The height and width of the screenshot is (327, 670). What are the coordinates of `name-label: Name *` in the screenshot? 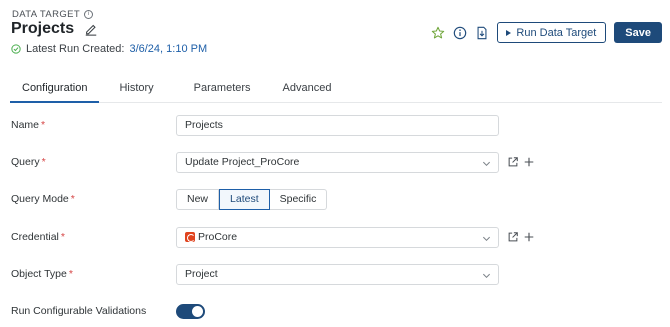 It's located at (28, 125).